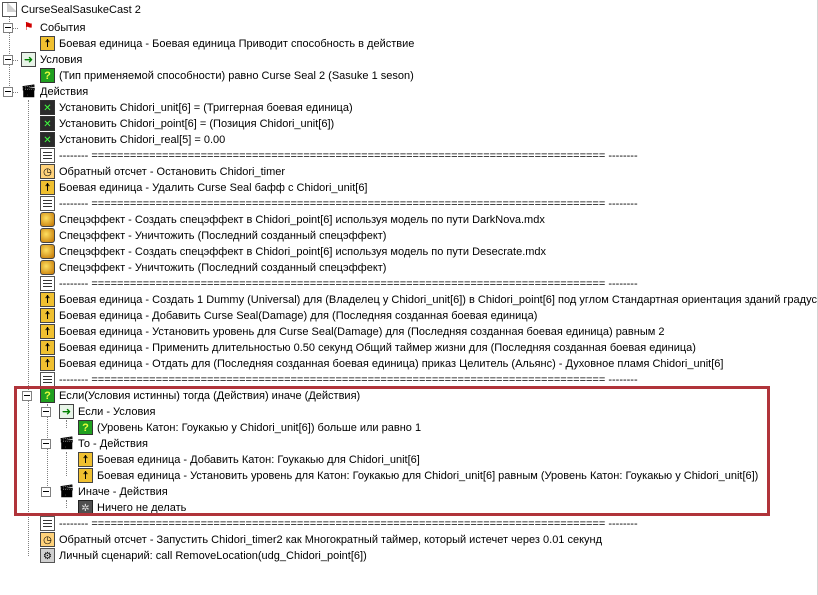  What do you see at coordinates (47, 75) in the screenshot?
I see `question-mark-icon: ?` at bounding box center [47, 75].